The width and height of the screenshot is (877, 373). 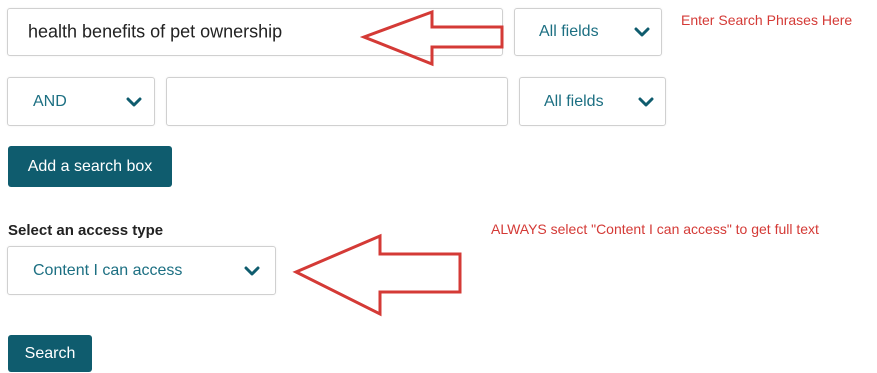 I want to click on add-search-box-label: Add a search box, so click(x=90, y=166).